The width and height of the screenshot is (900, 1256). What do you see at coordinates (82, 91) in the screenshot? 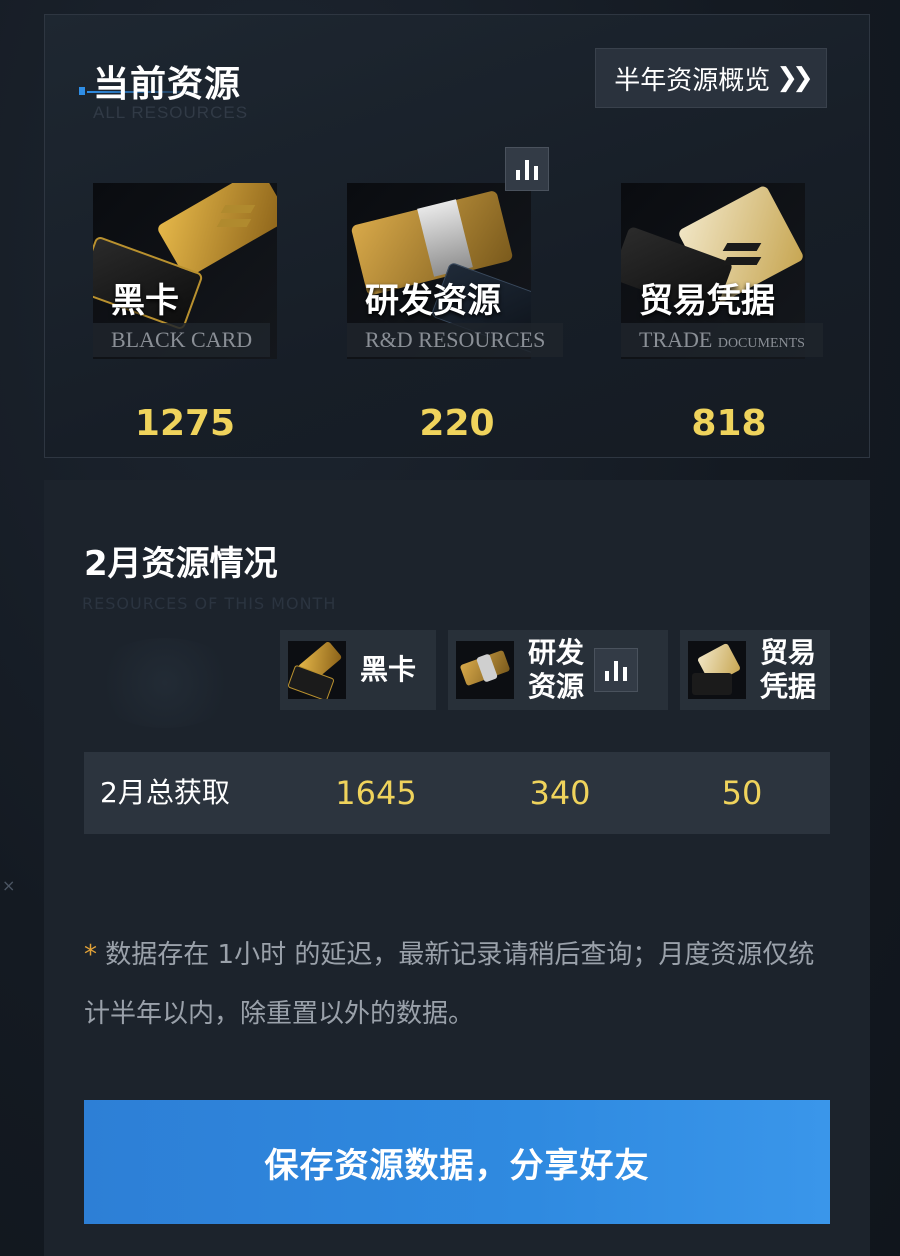
I see `title-accent` at bounding box center [82, 91].